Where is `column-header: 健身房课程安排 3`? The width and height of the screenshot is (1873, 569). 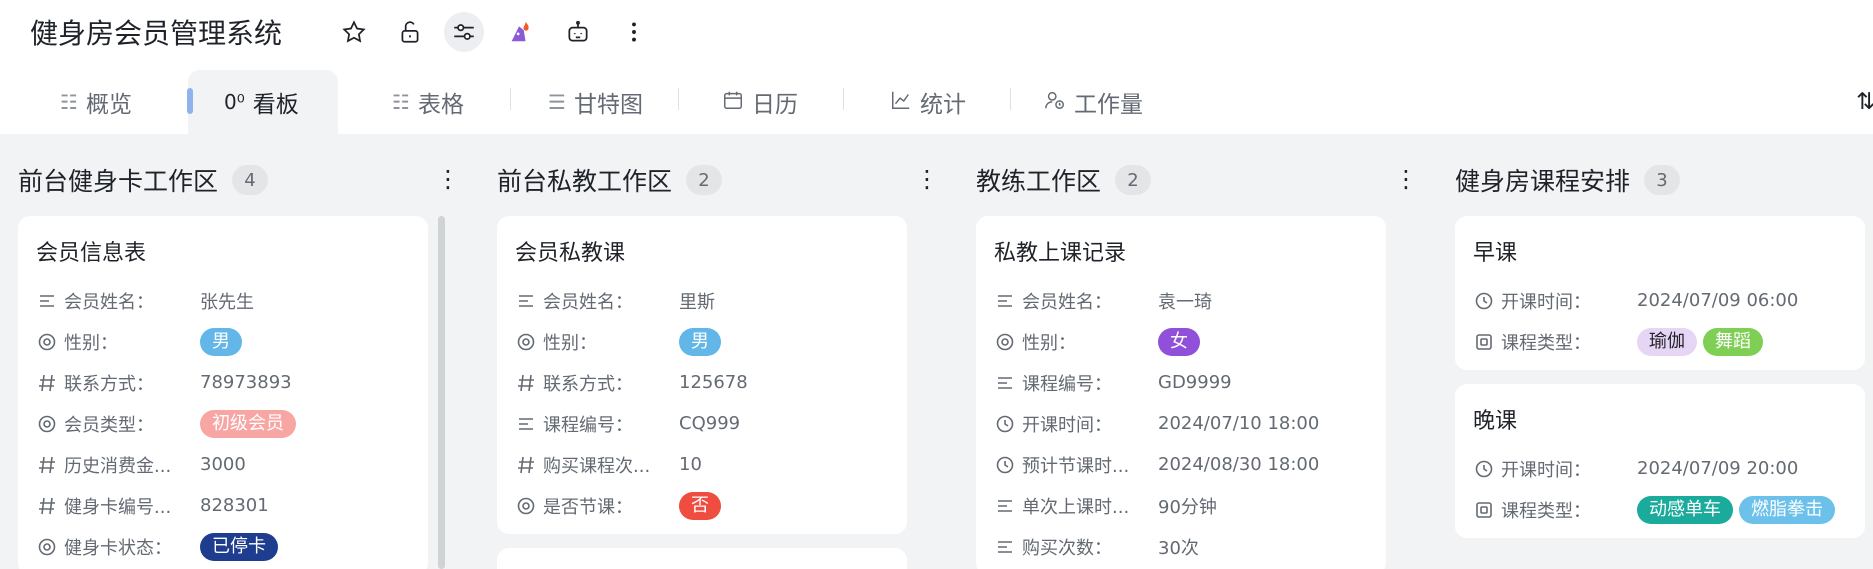 column-header: 健身房课程安排 3 is located at coordinates (1568, 180).